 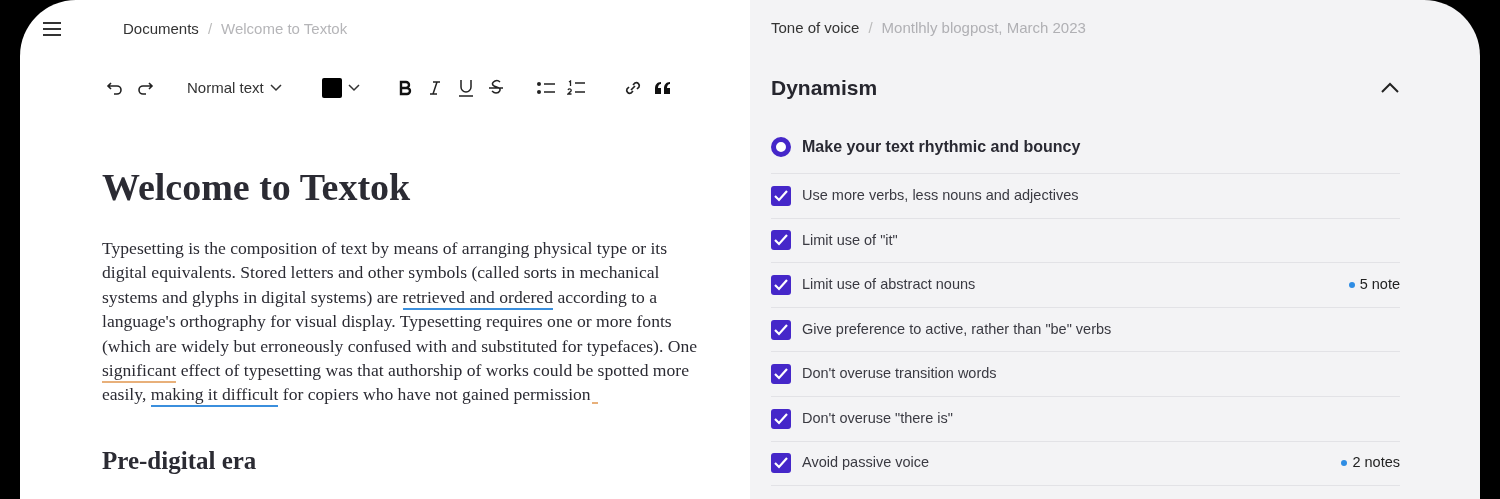 I want to click on menu-icon, so click(x=52, y=29).